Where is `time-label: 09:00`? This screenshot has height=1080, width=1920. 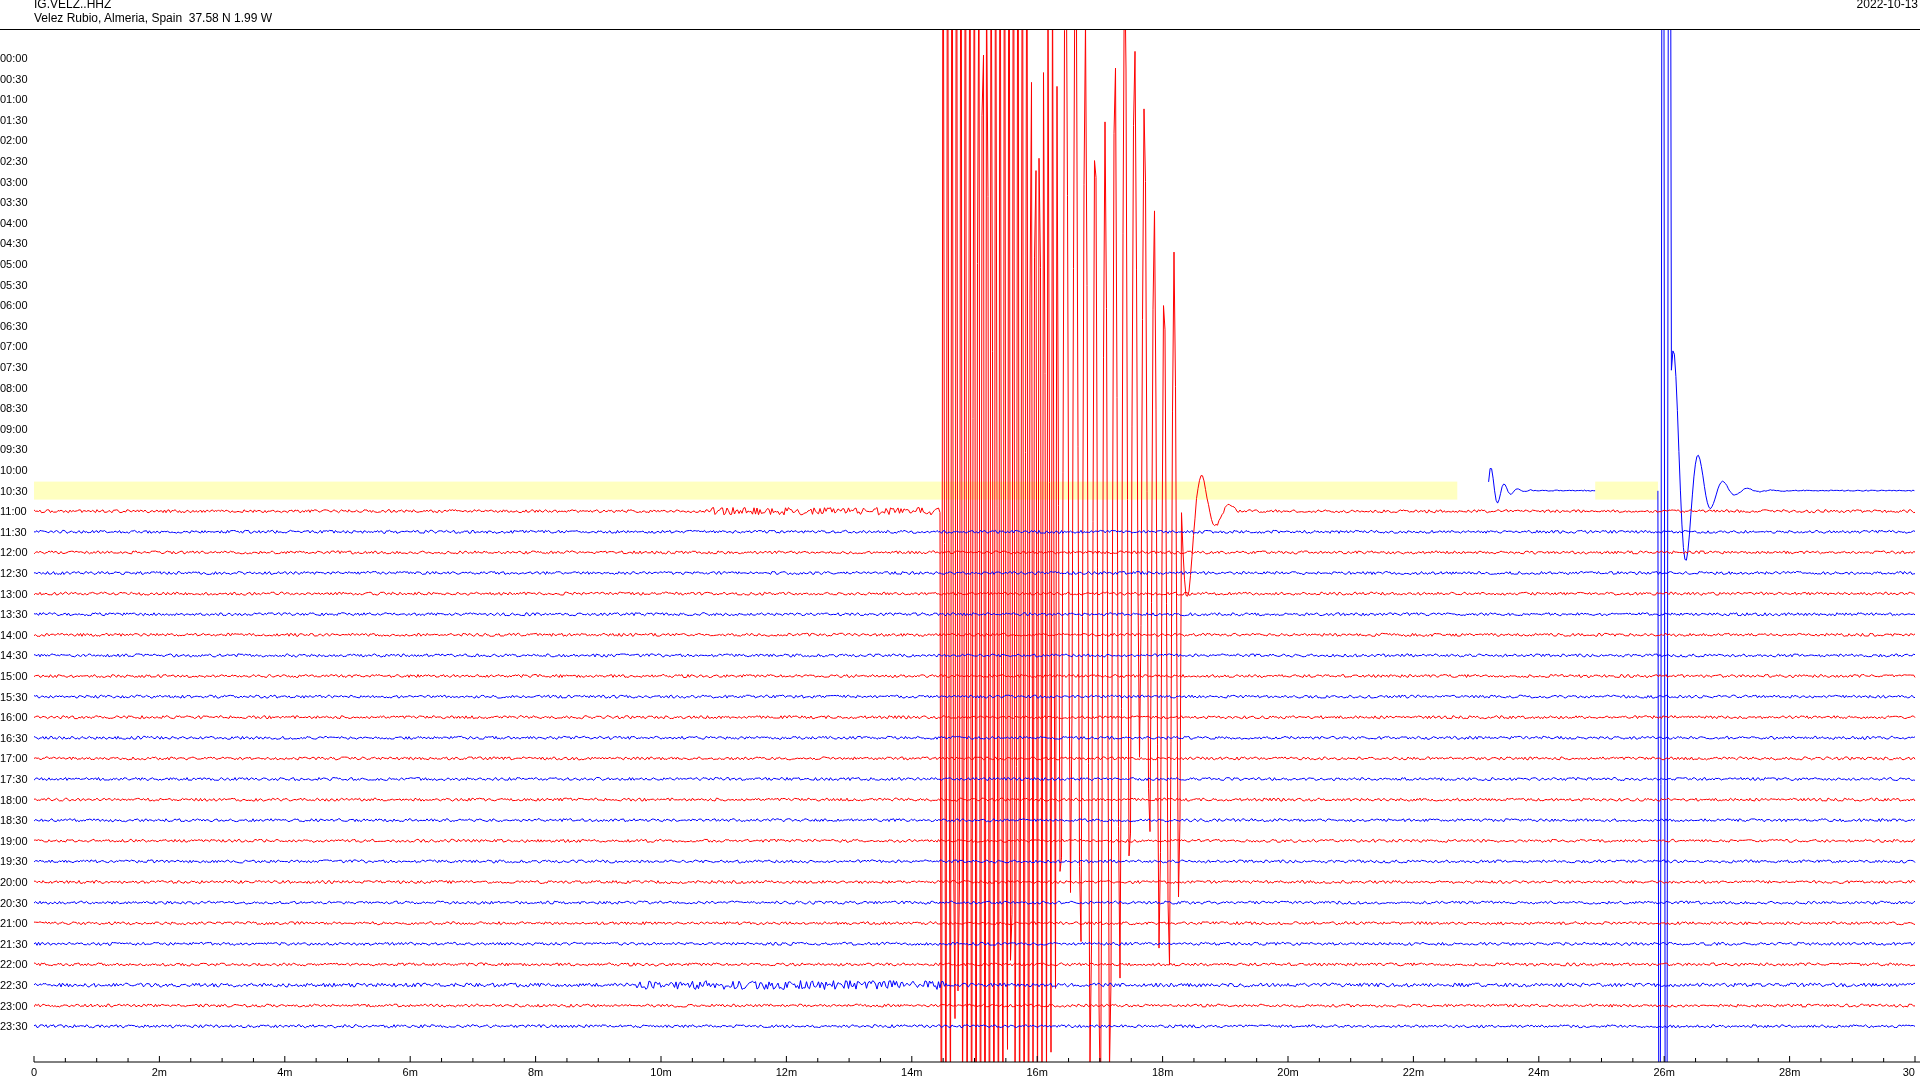 time-label: 09:00 is located at coordinates (14, 428).